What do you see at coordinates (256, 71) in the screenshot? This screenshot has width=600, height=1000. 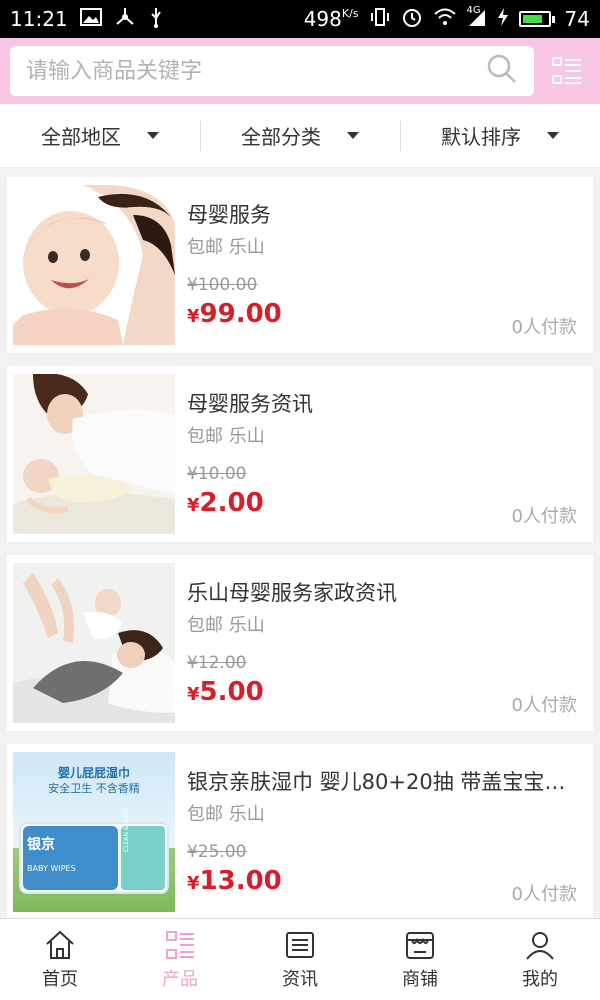 I see `search-input` at bounding box center [256, 71].